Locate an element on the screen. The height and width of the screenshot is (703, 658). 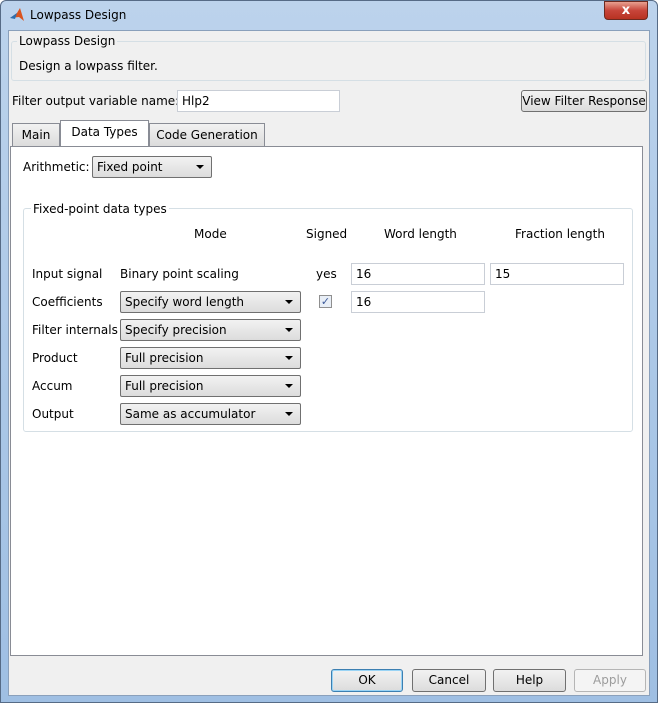
input-signal-mode: Binary point scaling is located at coordinates (179, 274).